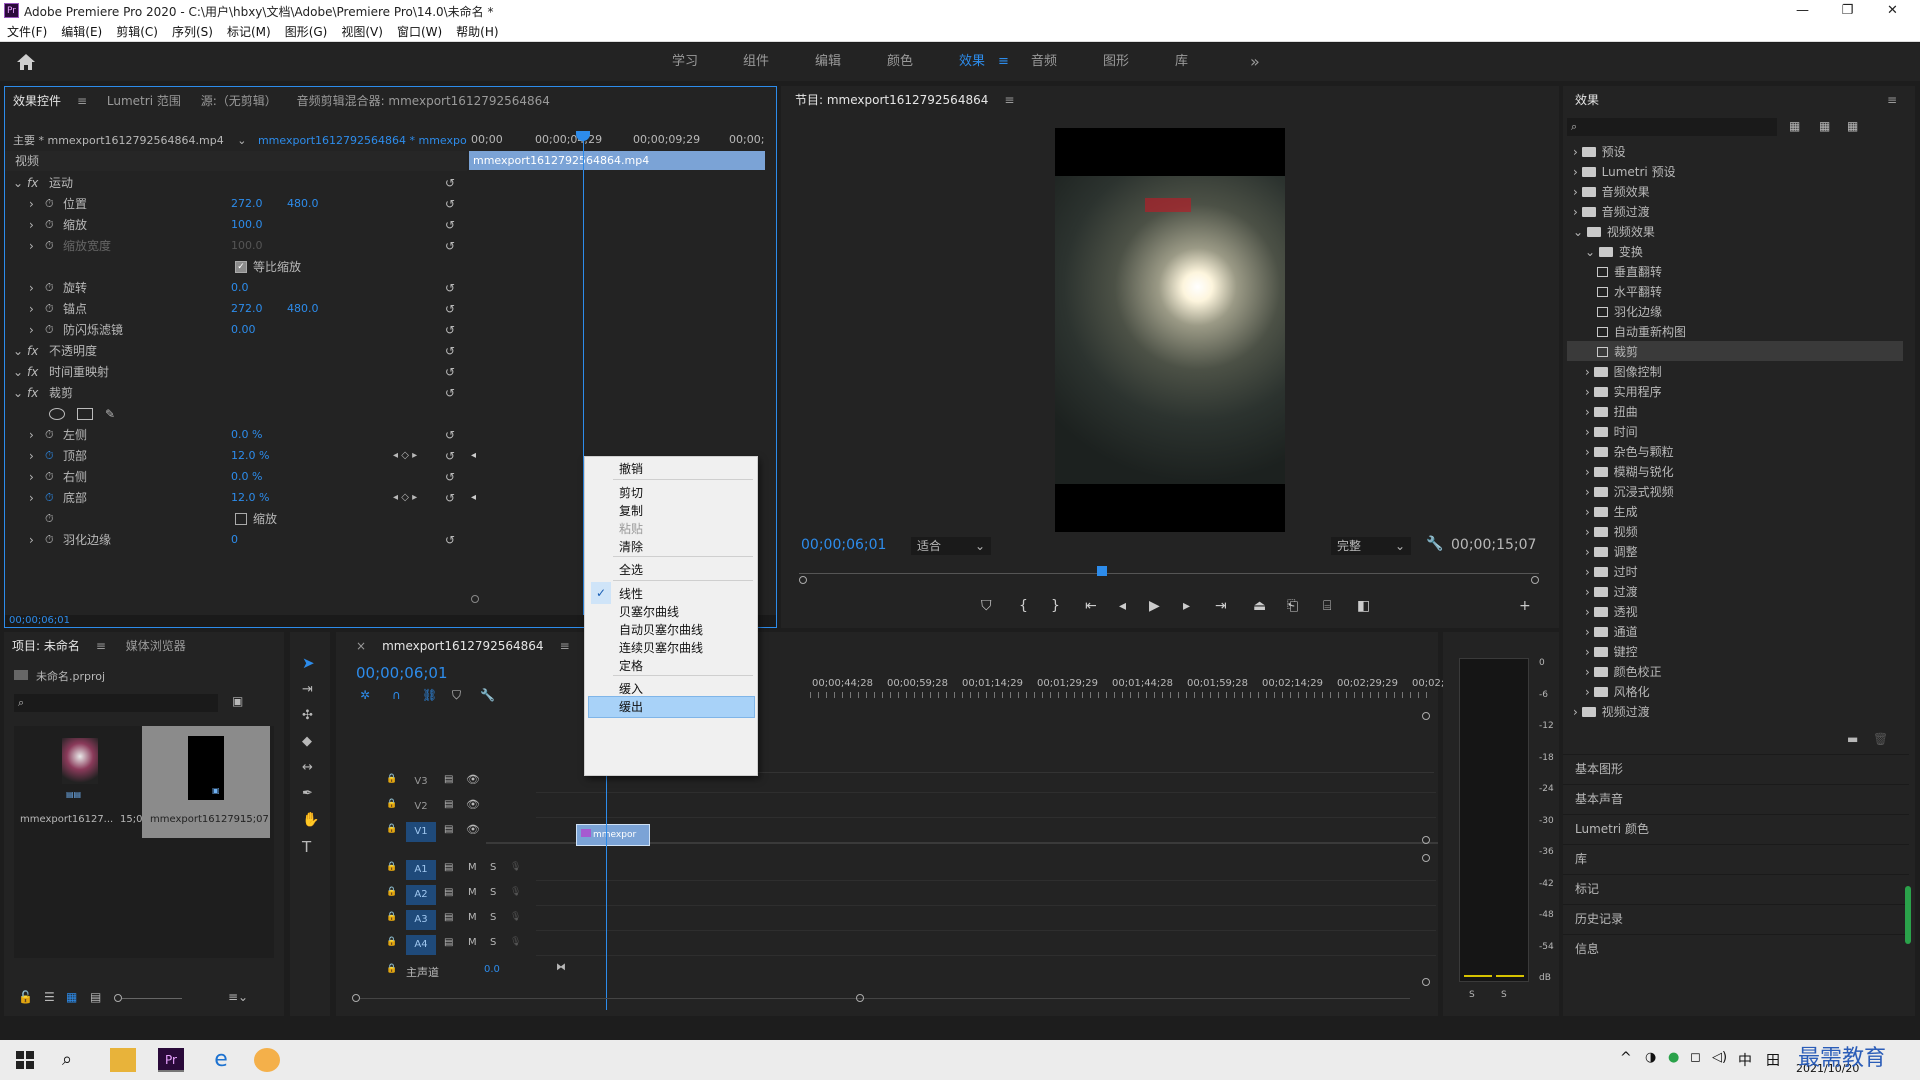  What do you see at coordinates (1170, 330) in the screenshot?
I see `program-video-frame` at bounding box center [1170, 330].